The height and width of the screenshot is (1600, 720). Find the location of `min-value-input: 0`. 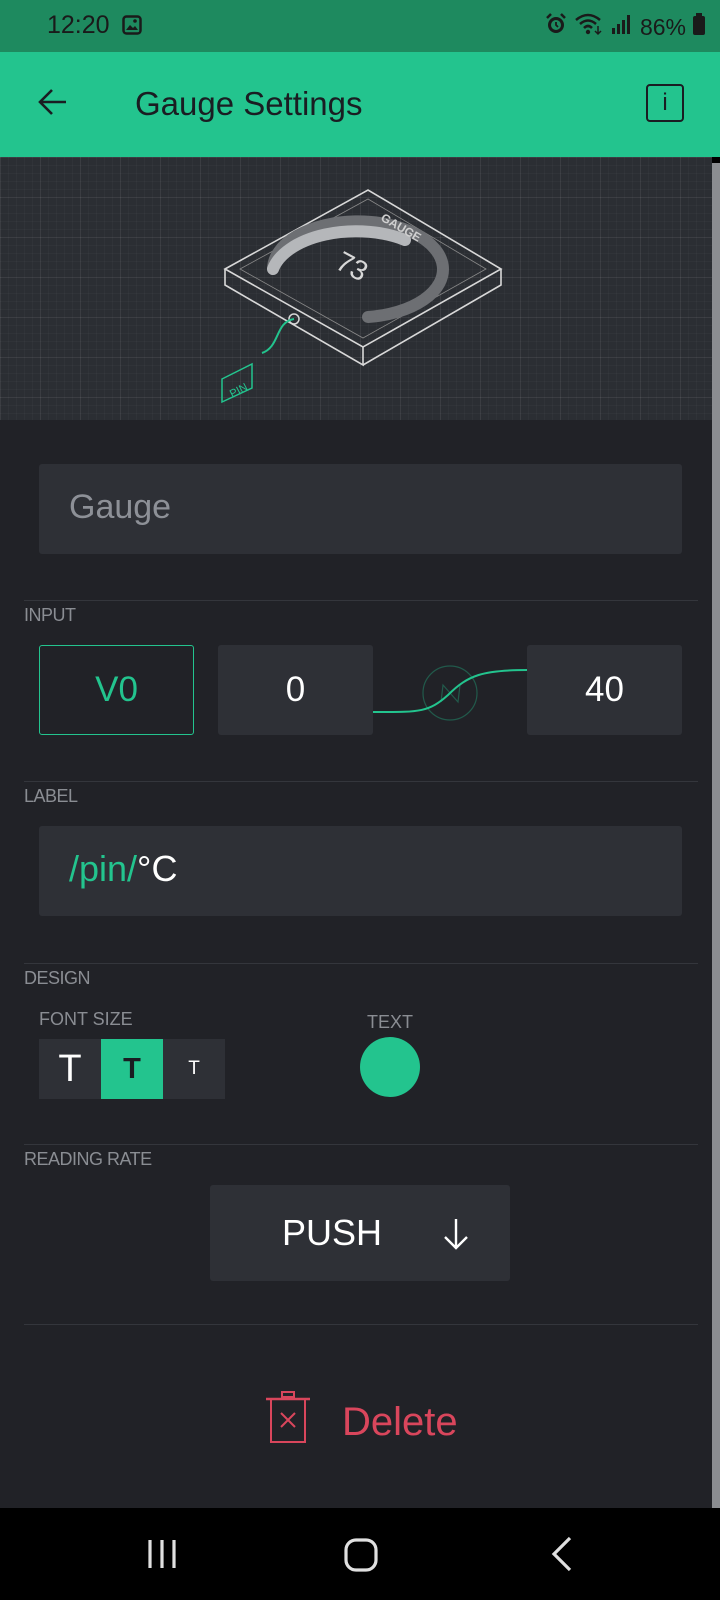

min-value-input: 0 is located at coordinates (295, 690).